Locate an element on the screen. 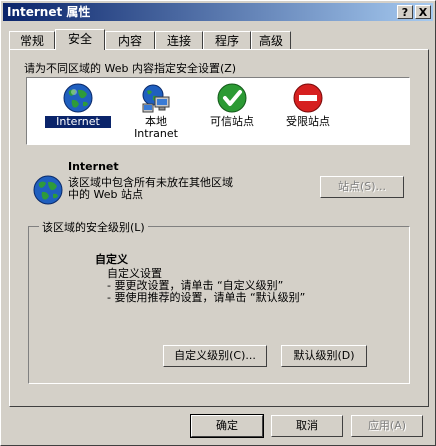 This screenshot has height=446, width=436. trusted-sites-icon is located at coordinates (232, 98).